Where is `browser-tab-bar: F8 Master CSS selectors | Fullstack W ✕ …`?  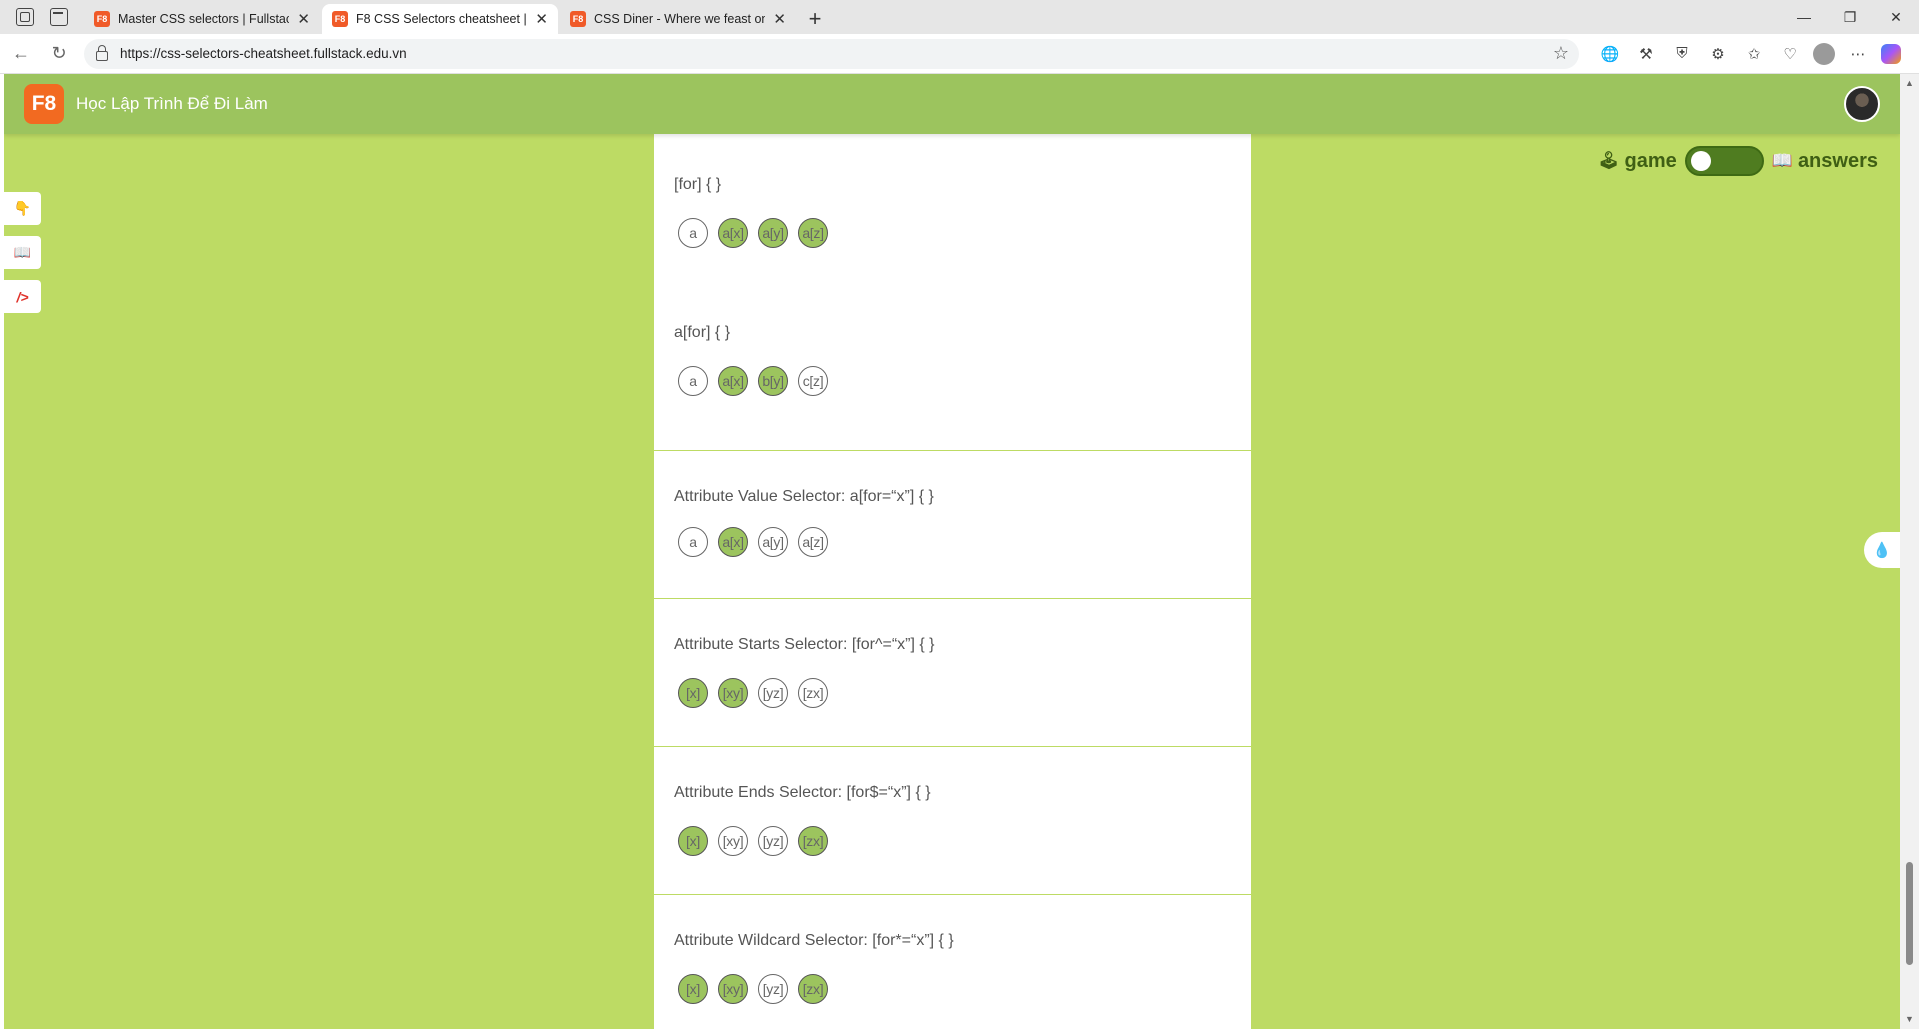
browser-tab-bar: F8 Master CSS selectors | Fullstack W ✕ … is located at coordinates (959, 17).